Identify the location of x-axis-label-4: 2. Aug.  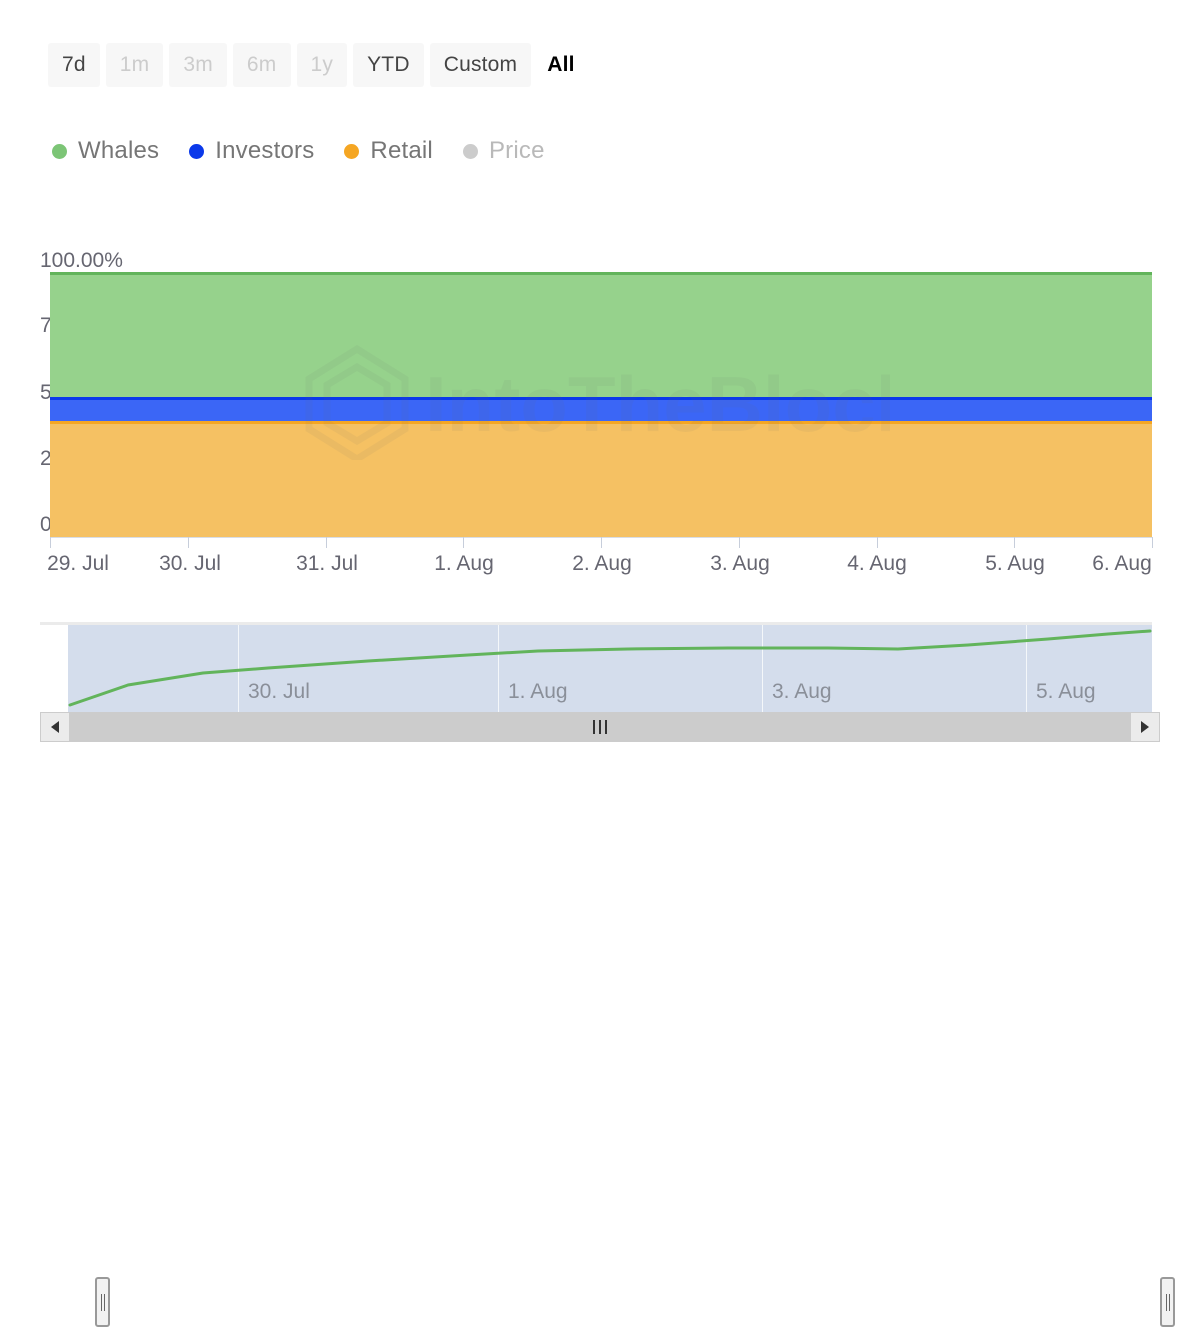
(602, 563).